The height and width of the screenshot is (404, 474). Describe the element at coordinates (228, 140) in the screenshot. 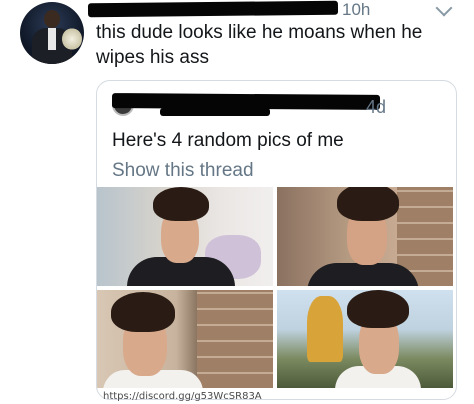

I see `quoted-tweet-text: Here's 4 random pics of me` at that location.